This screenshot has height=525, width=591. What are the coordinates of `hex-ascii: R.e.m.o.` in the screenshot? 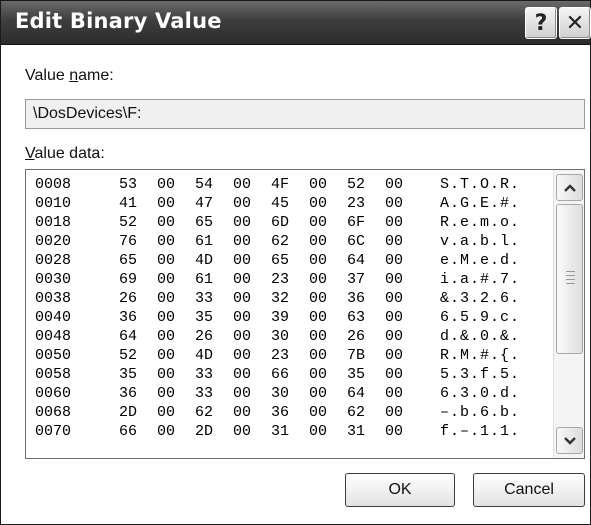 It's located at (480, 222).